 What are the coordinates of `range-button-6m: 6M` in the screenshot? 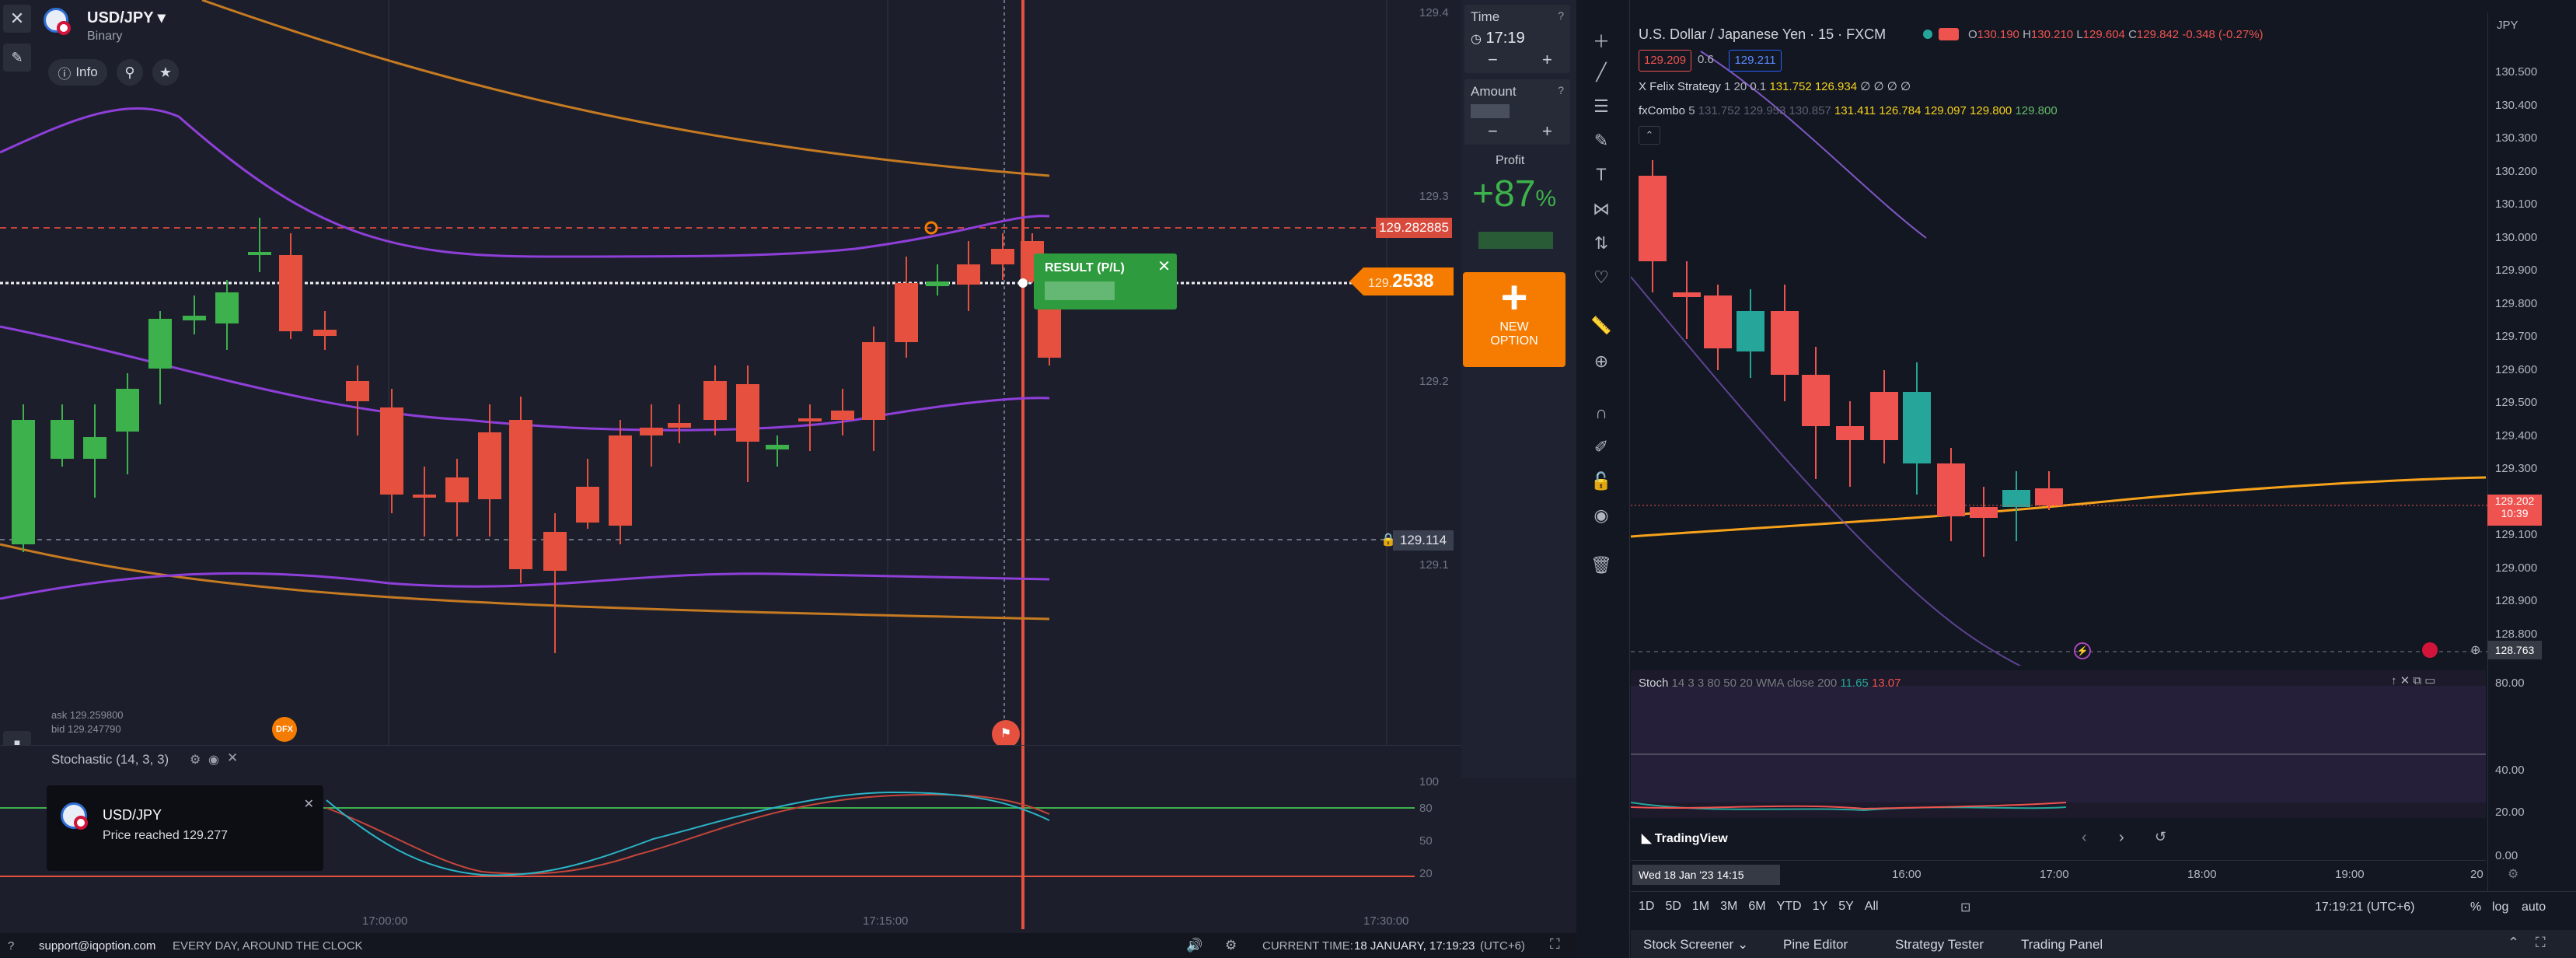 It's located at (1757, 907).